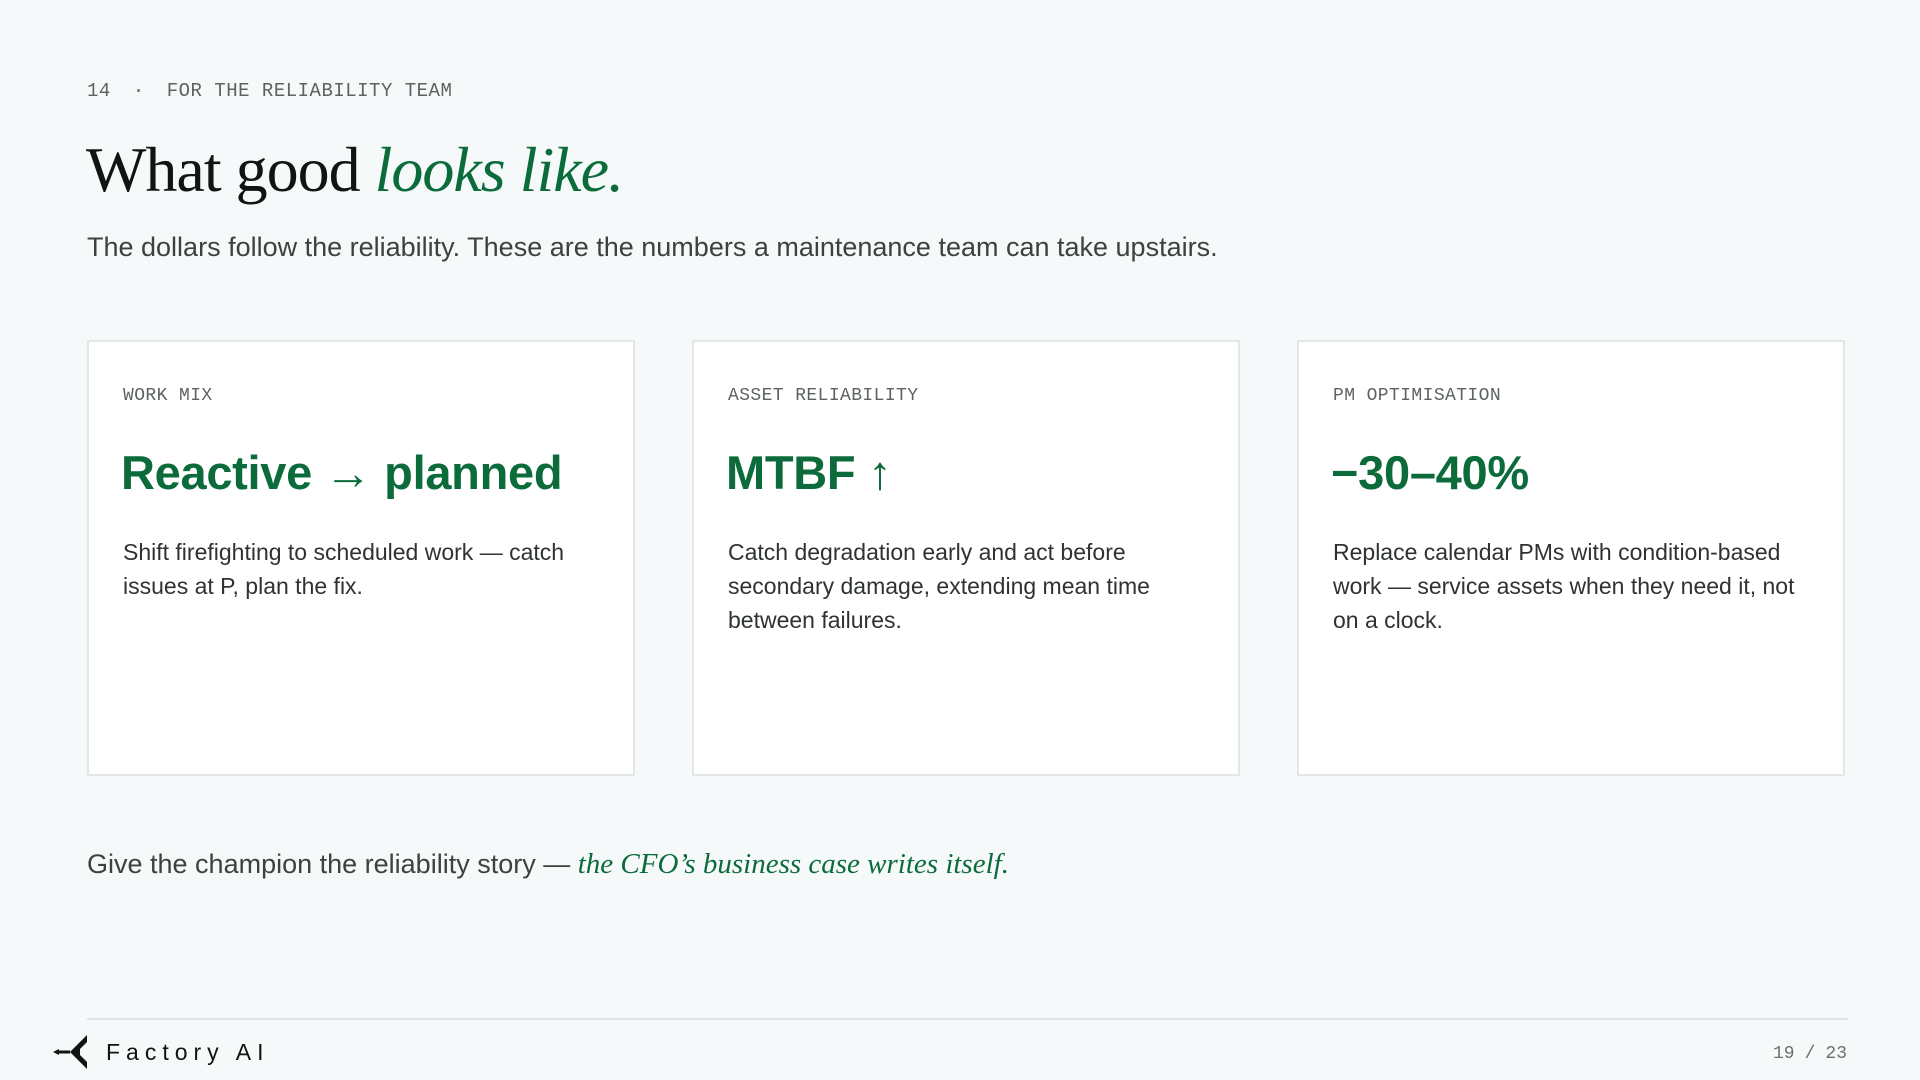 The height and width of the screenshot is (1080, 1920). I want to click on slide-page-counter: 19 / 23, so click(1810, 1054).